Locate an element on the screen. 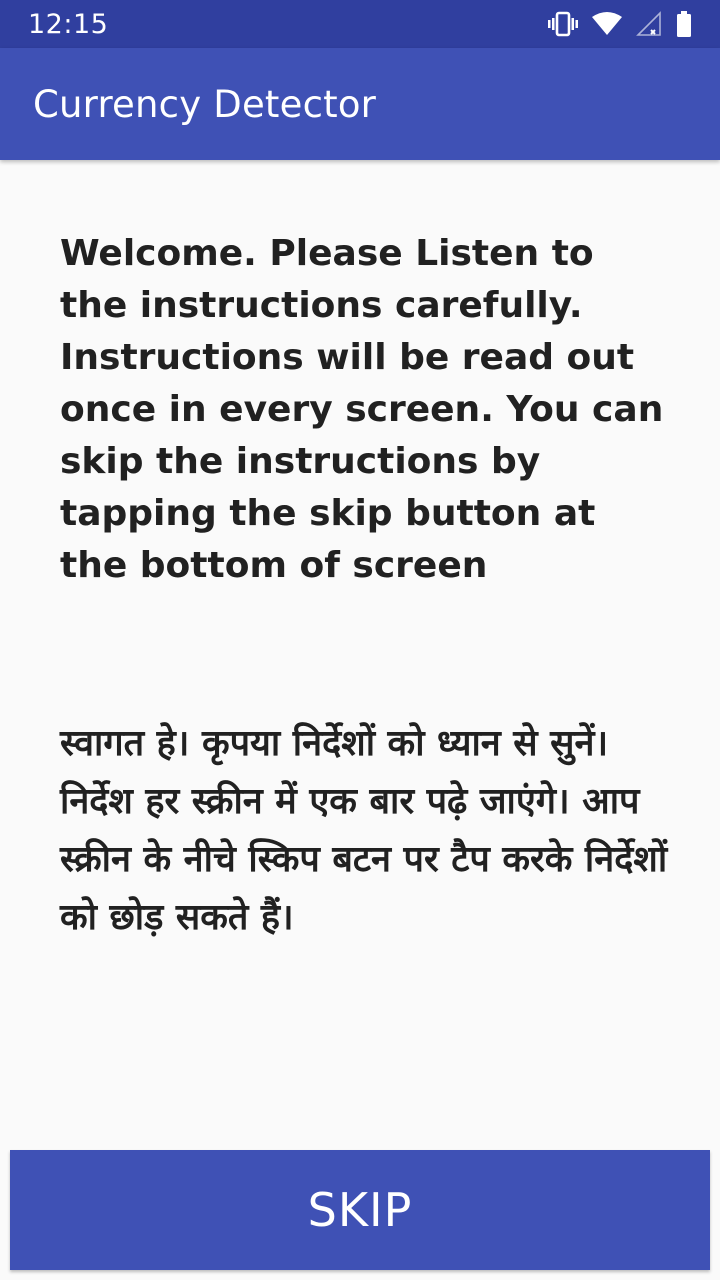 This screenshot has width=720, height=1280. wifi-icon is located at coordinates (607, 24).